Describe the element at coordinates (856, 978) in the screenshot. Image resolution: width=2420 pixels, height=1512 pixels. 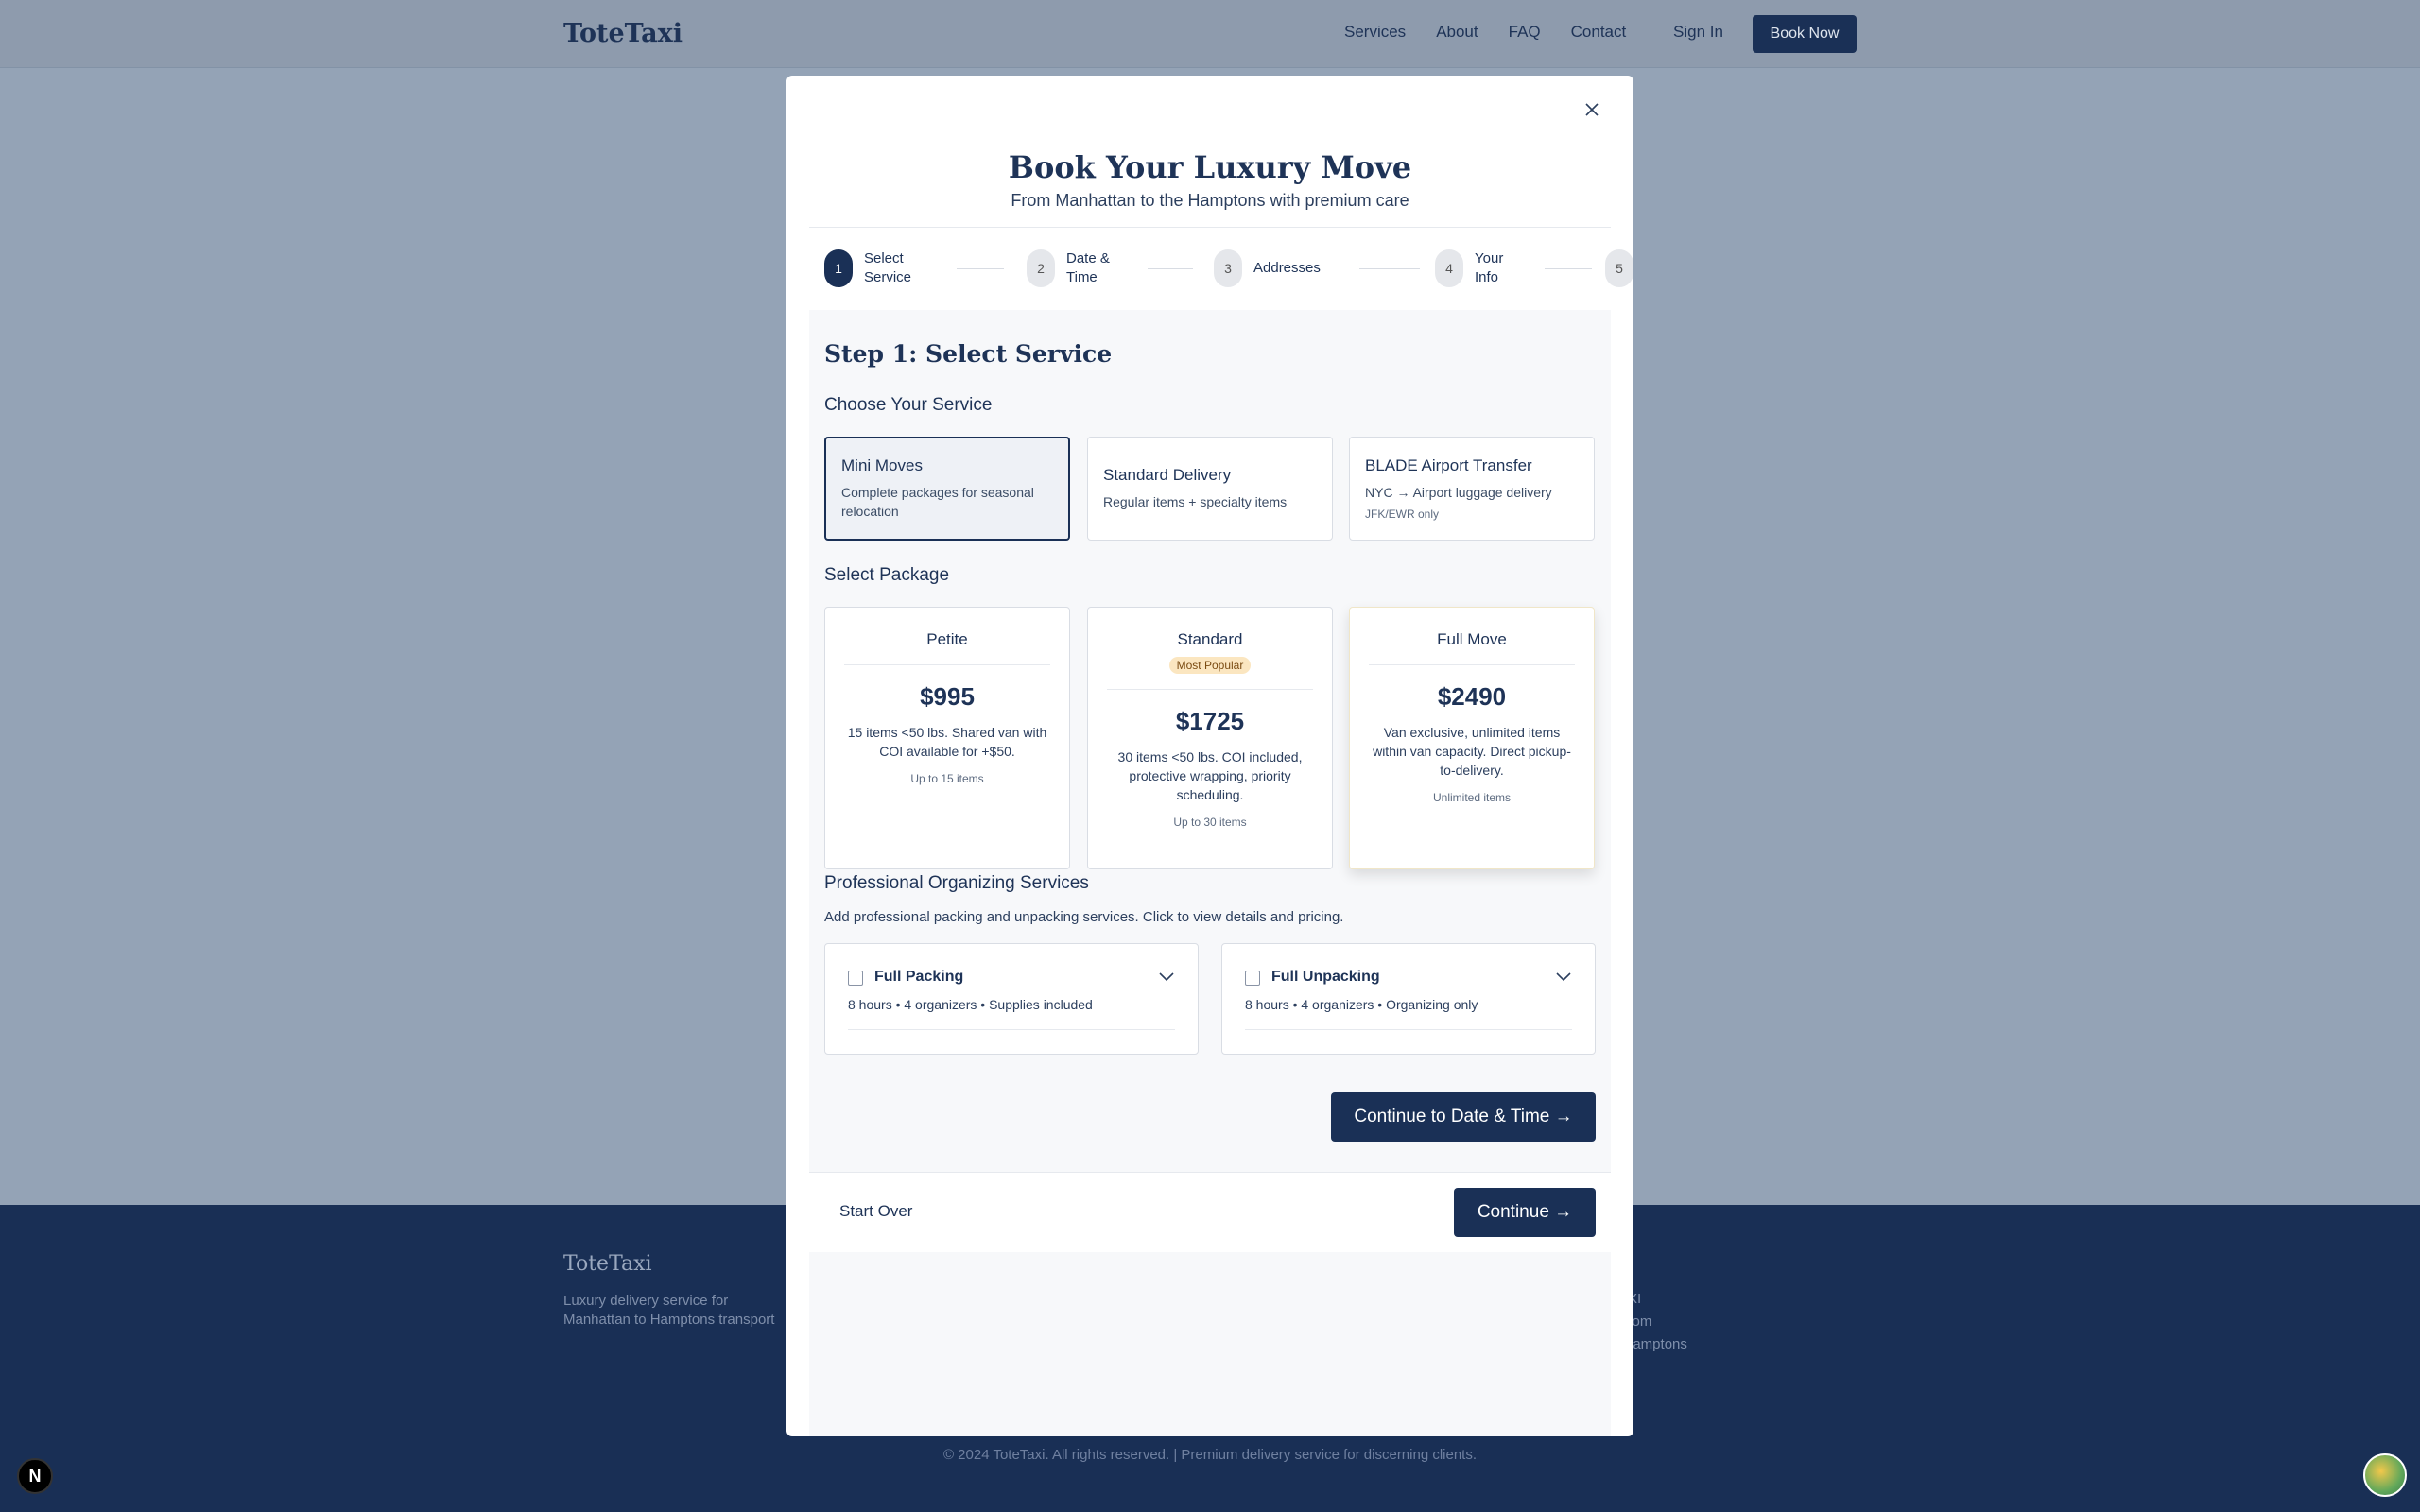
I see `full-packing-checkbox` at that location.